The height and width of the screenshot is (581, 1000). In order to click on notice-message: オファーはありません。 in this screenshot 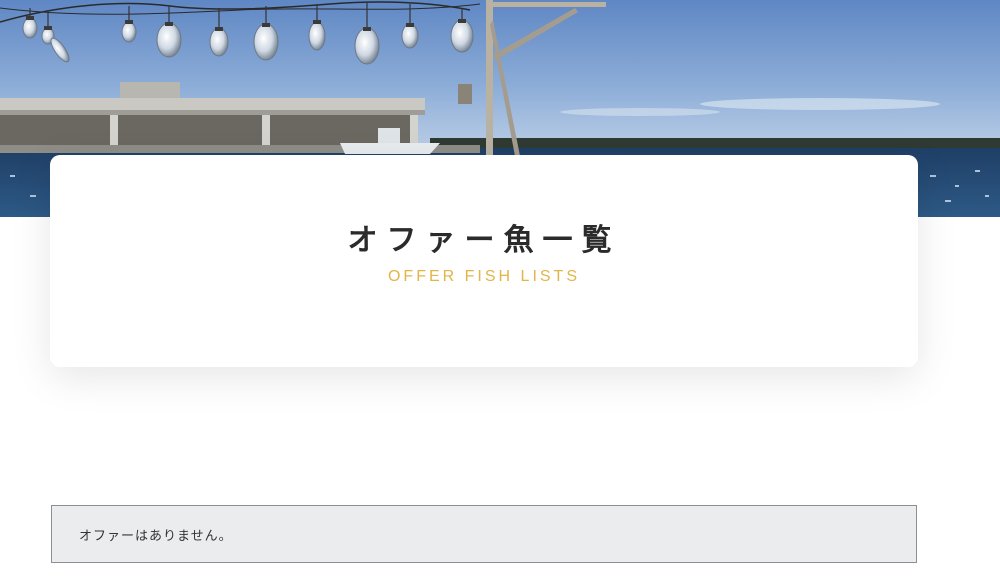, I will do `click(156, 536)`.